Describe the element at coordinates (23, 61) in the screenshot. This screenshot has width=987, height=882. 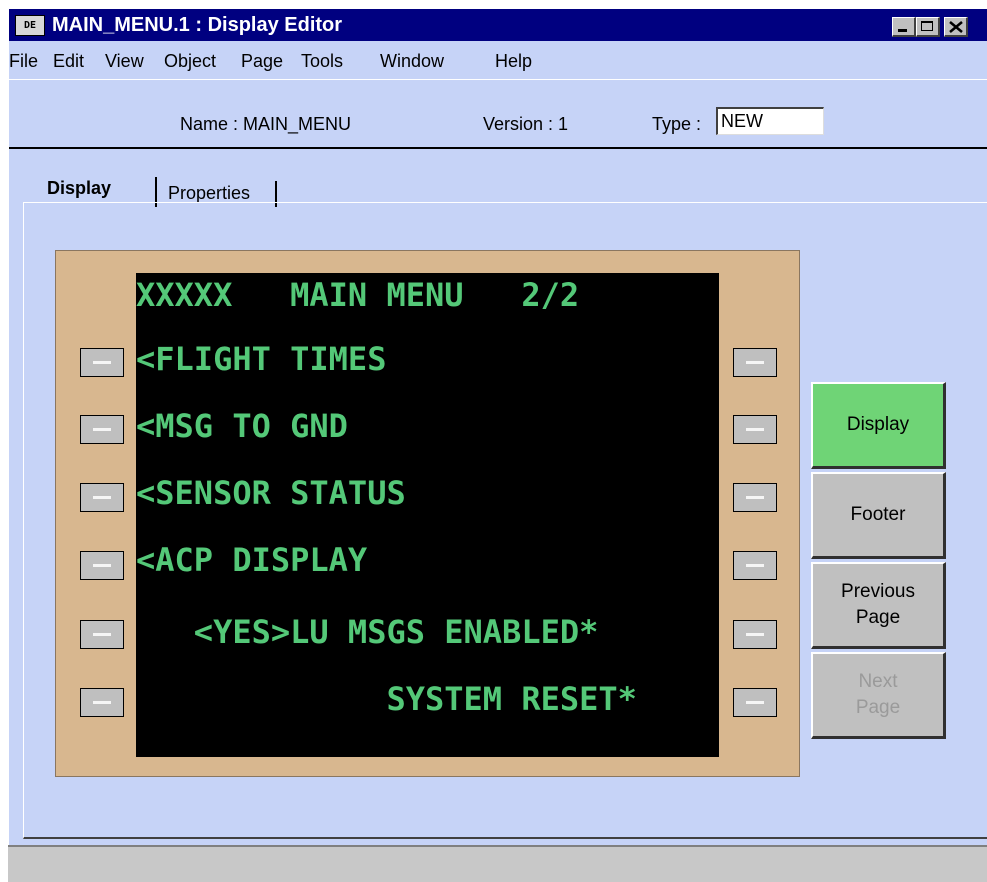
I see `menu-file: File` at that location.